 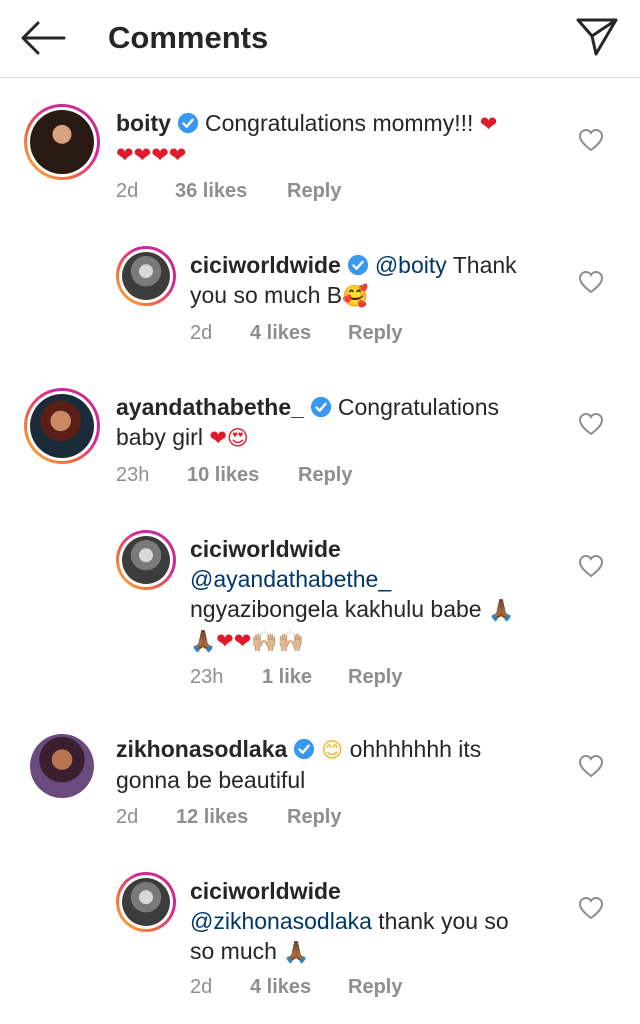 I want to click on smiling-face-emoji: 😊, so click(x=332, y=750).